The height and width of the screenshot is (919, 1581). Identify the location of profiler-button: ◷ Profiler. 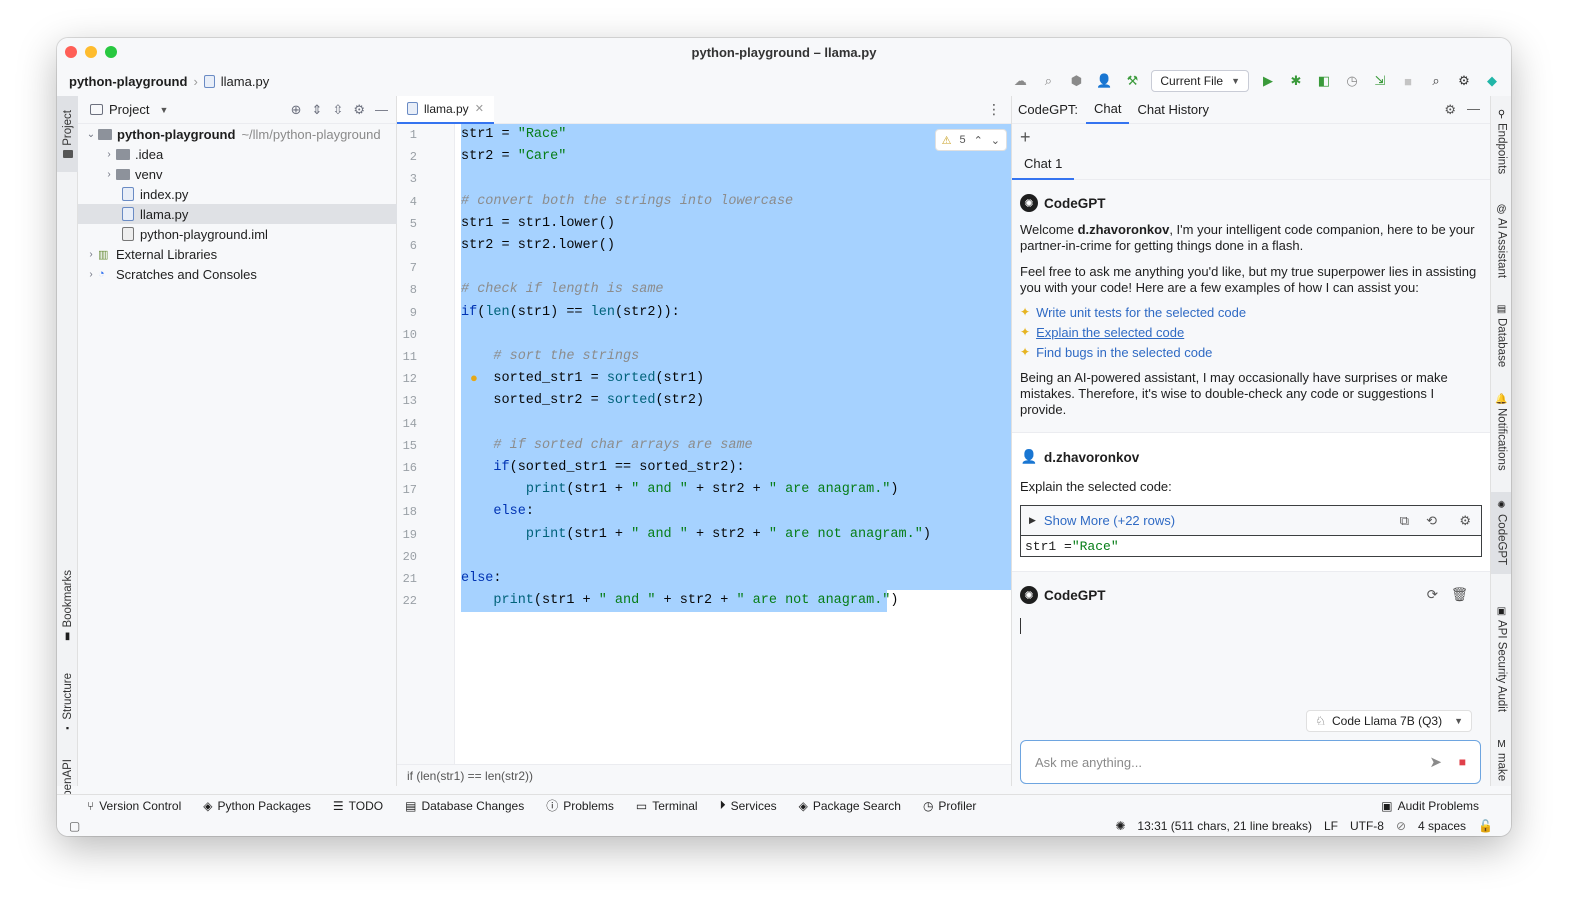
(950, 806).